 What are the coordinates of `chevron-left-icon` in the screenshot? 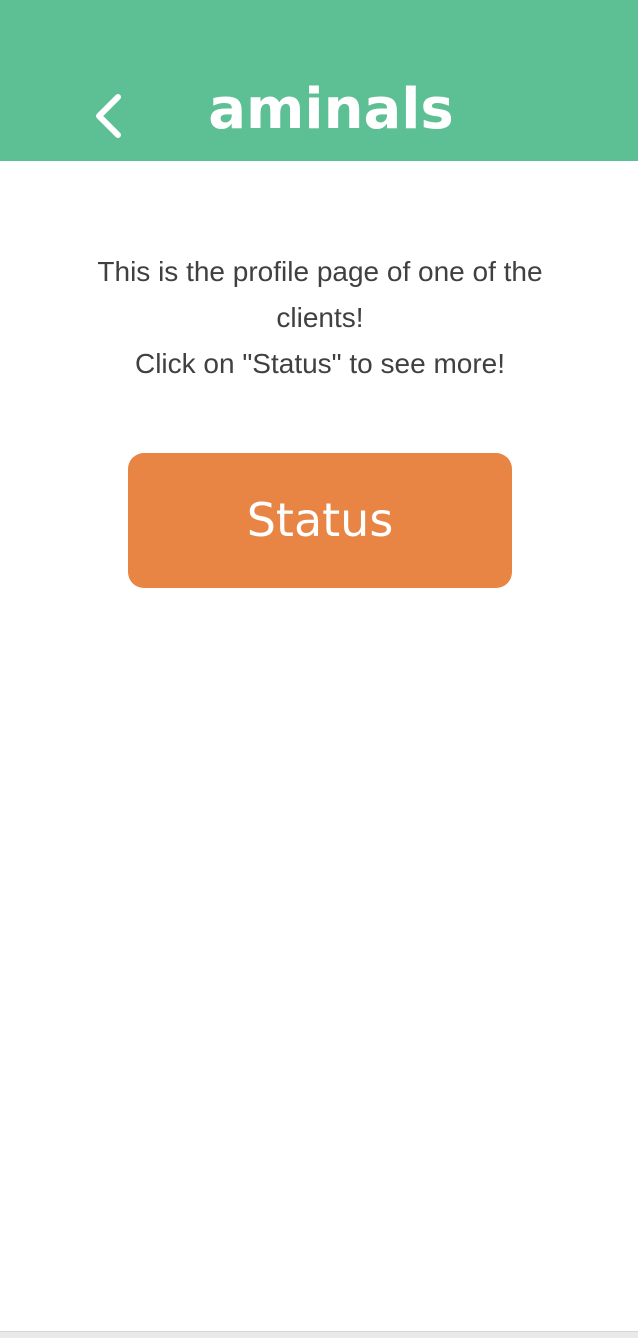 It's located at (108, 116).